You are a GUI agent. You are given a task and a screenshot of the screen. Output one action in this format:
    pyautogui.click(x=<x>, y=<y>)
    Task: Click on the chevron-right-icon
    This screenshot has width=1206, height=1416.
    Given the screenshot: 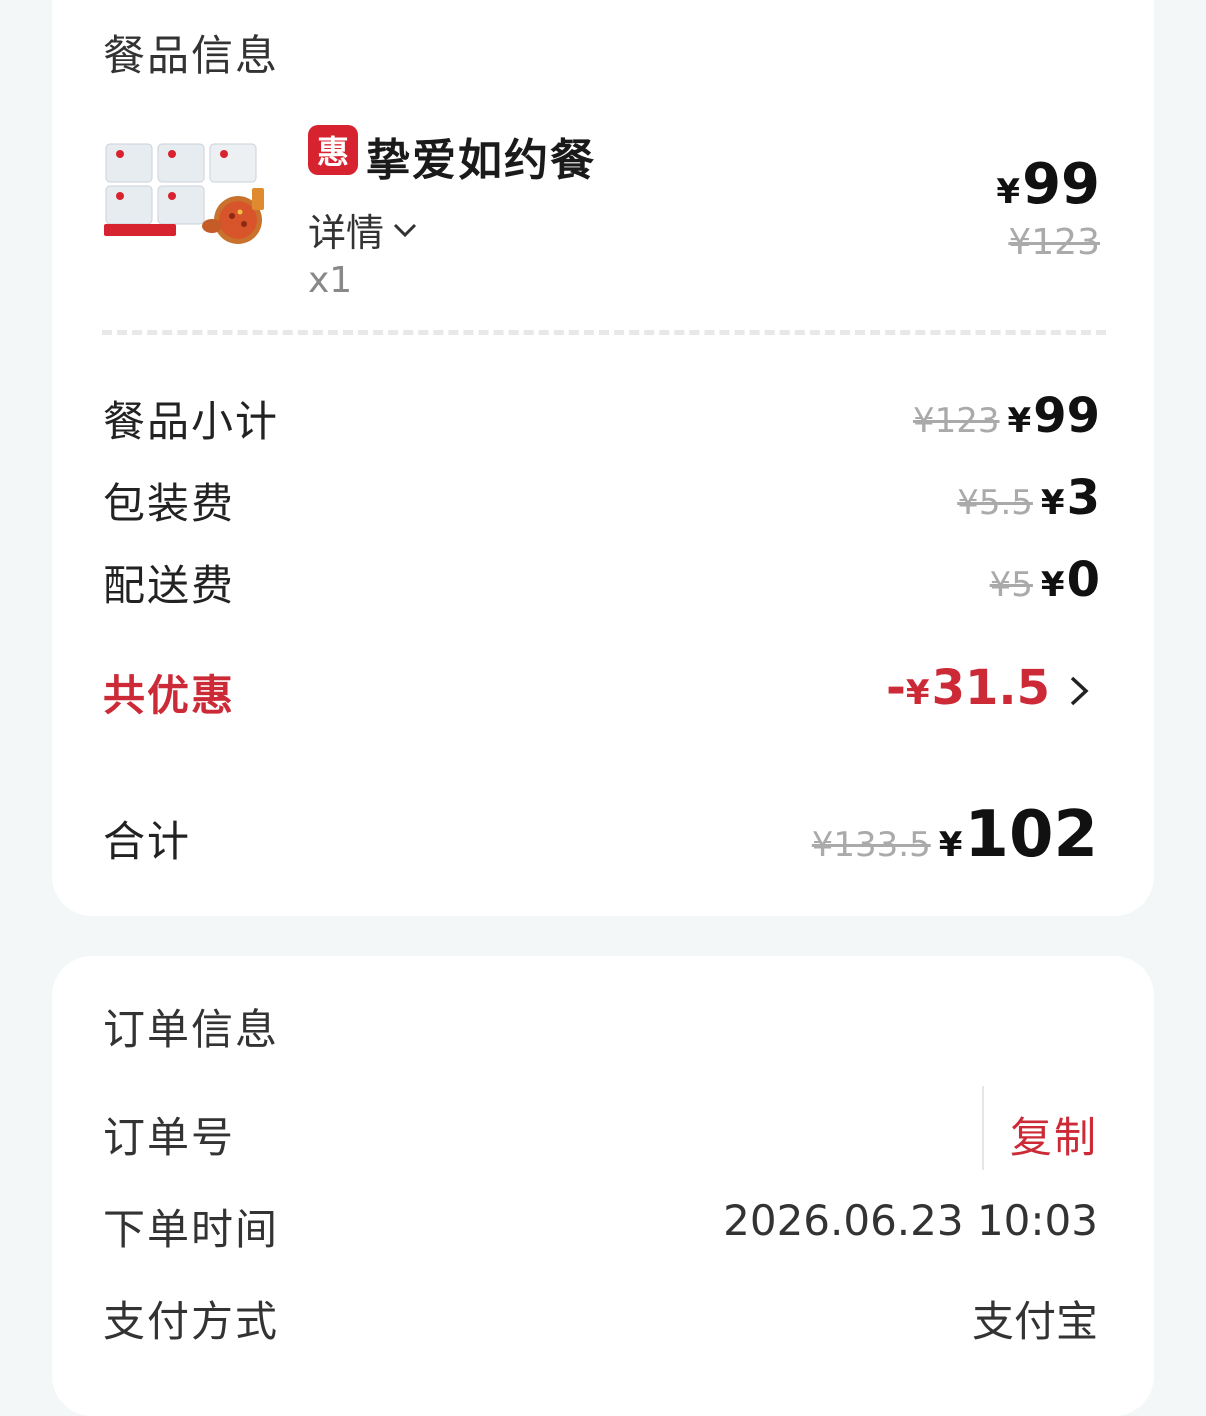 What is the action you would take?
    pyautogui.click(x=1079, y=691)
    